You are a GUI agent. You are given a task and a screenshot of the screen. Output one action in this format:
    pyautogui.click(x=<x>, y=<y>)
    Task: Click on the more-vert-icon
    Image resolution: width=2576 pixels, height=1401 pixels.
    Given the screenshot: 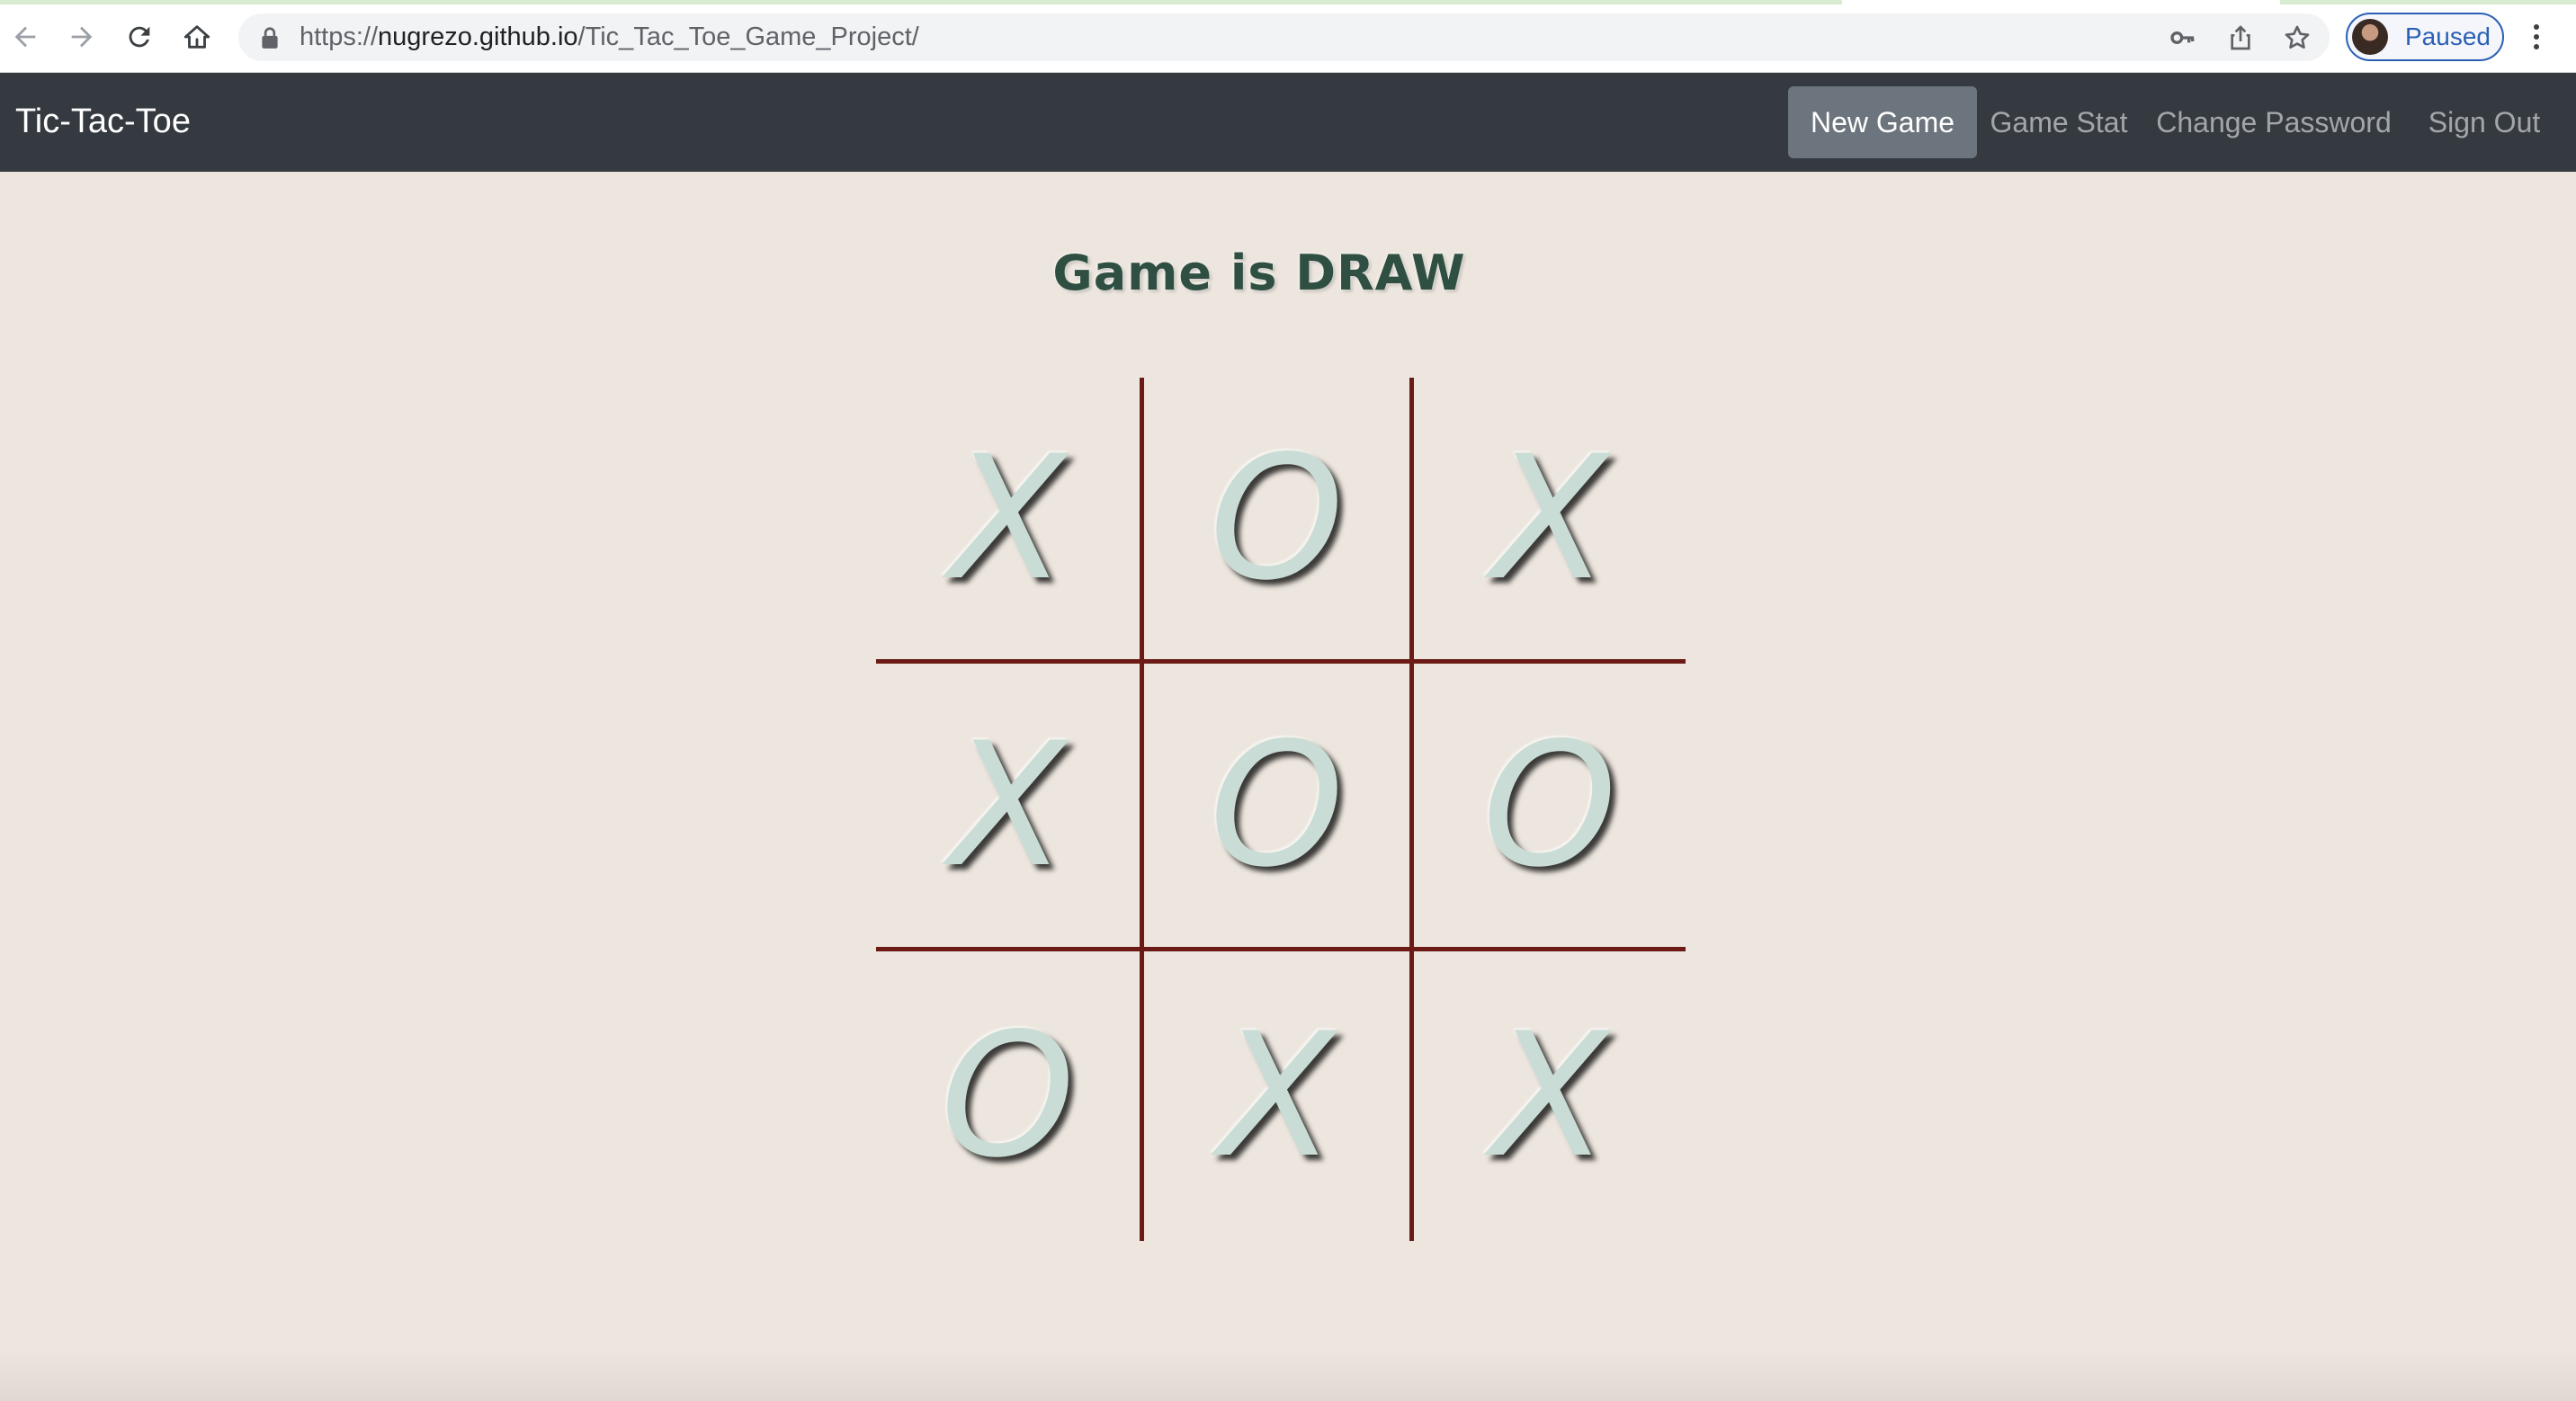 What is the action you would take?
    pyautogui.click(x=2536, y=36)
    